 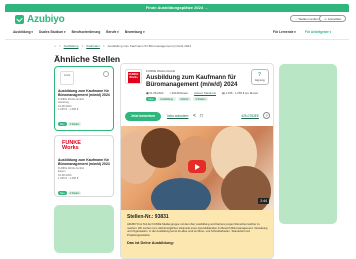 I want to click on site-logo: Azubiyo, so click(x=40, y=19).